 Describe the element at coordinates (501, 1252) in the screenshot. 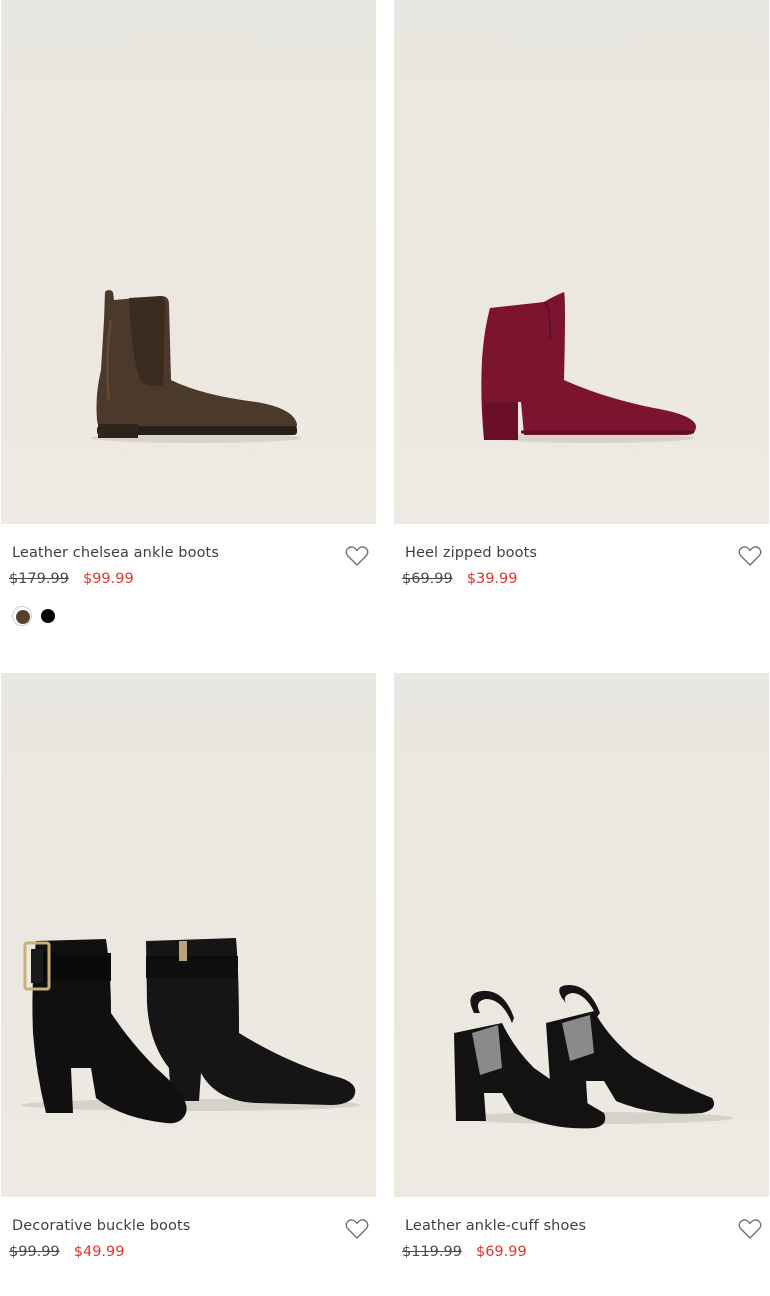

I see `sale-price: $69.99` at that location.